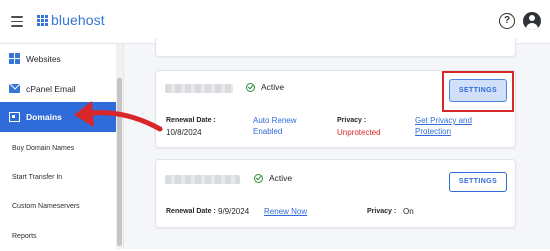 The width and height of the screenshot is (550, 251). What do you see at coordinates (335, 47) in the screenshot?
I see `domain-card-partial` at bounding box center [335, 47].